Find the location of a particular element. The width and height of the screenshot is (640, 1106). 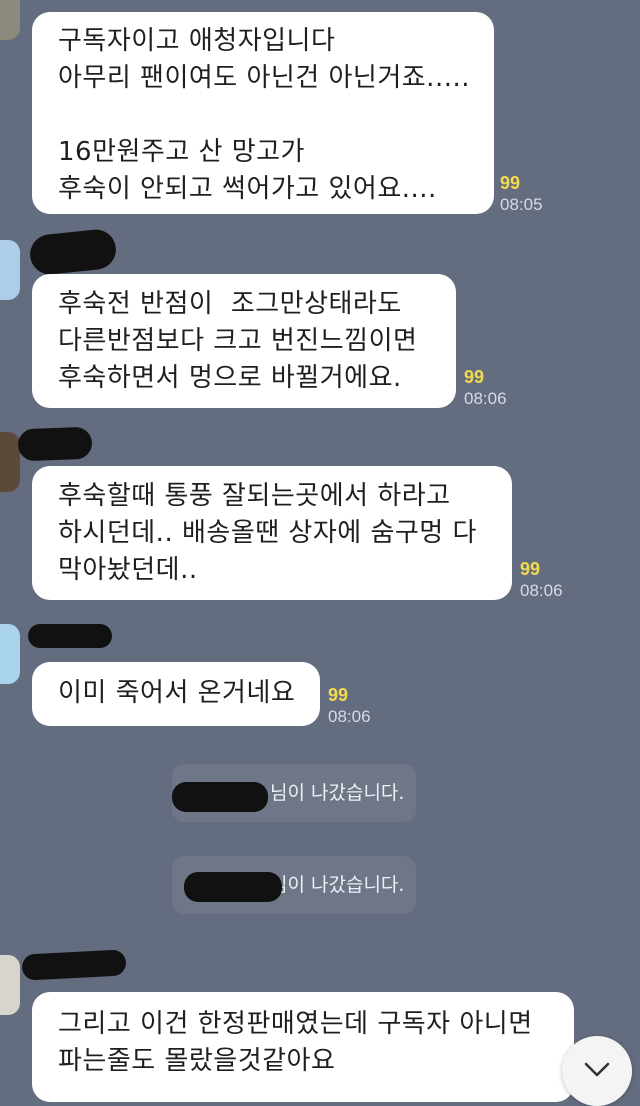

message-text: 파는줄도 몰랐을것같아요 is located at coordinates (197, 1061).